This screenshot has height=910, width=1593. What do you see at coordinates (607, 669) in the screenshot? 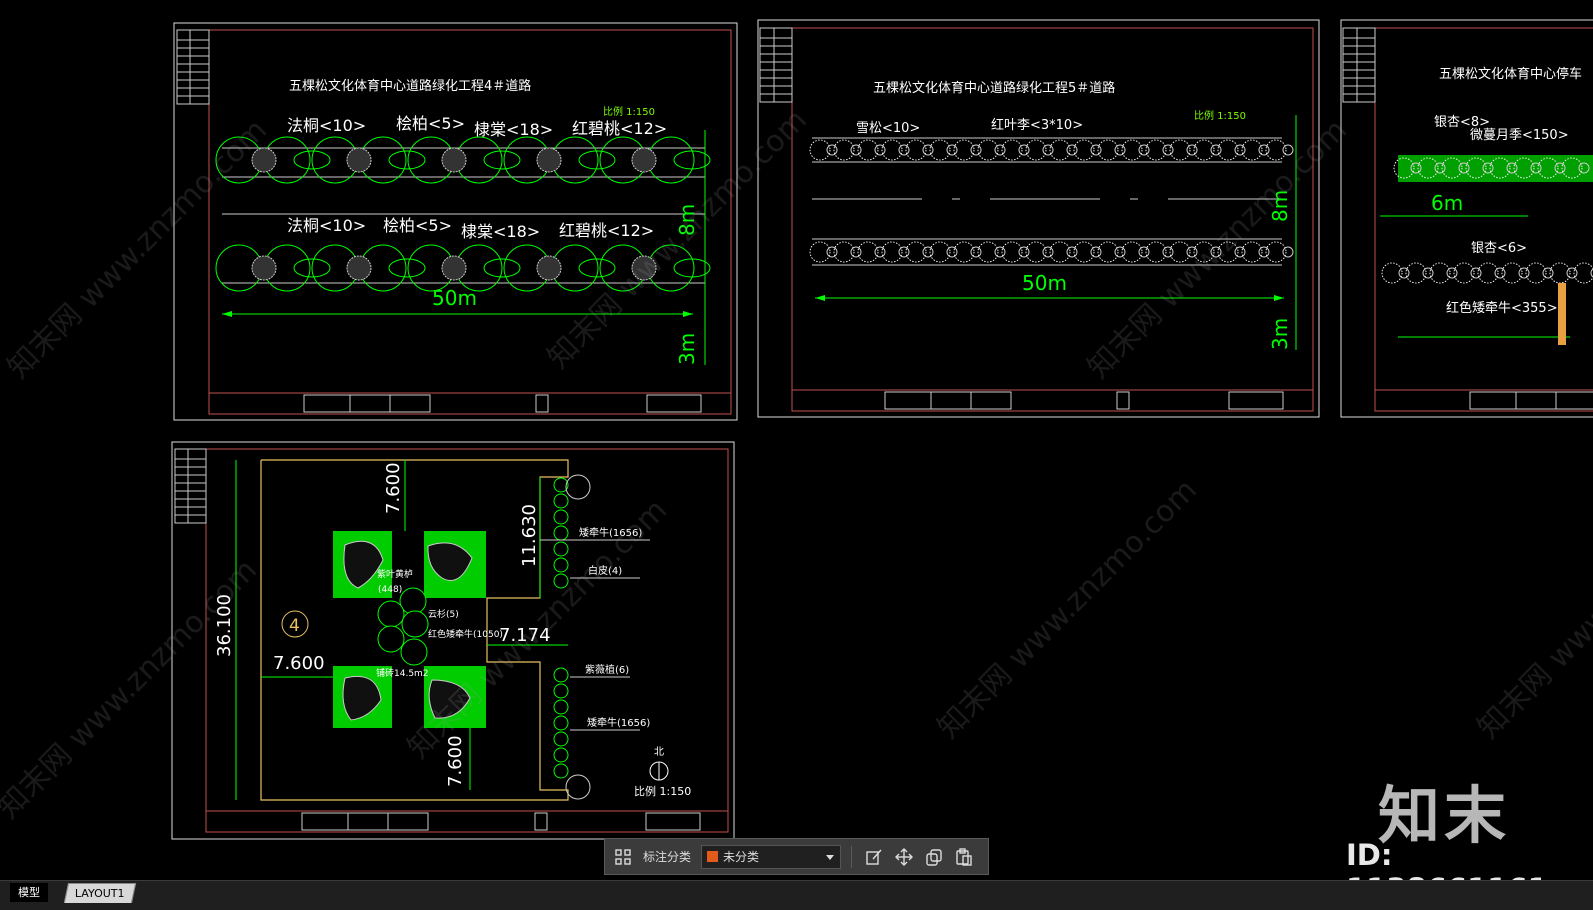
I see `plan-note: 紫薇植(6)` at bounding box center [607, 669].